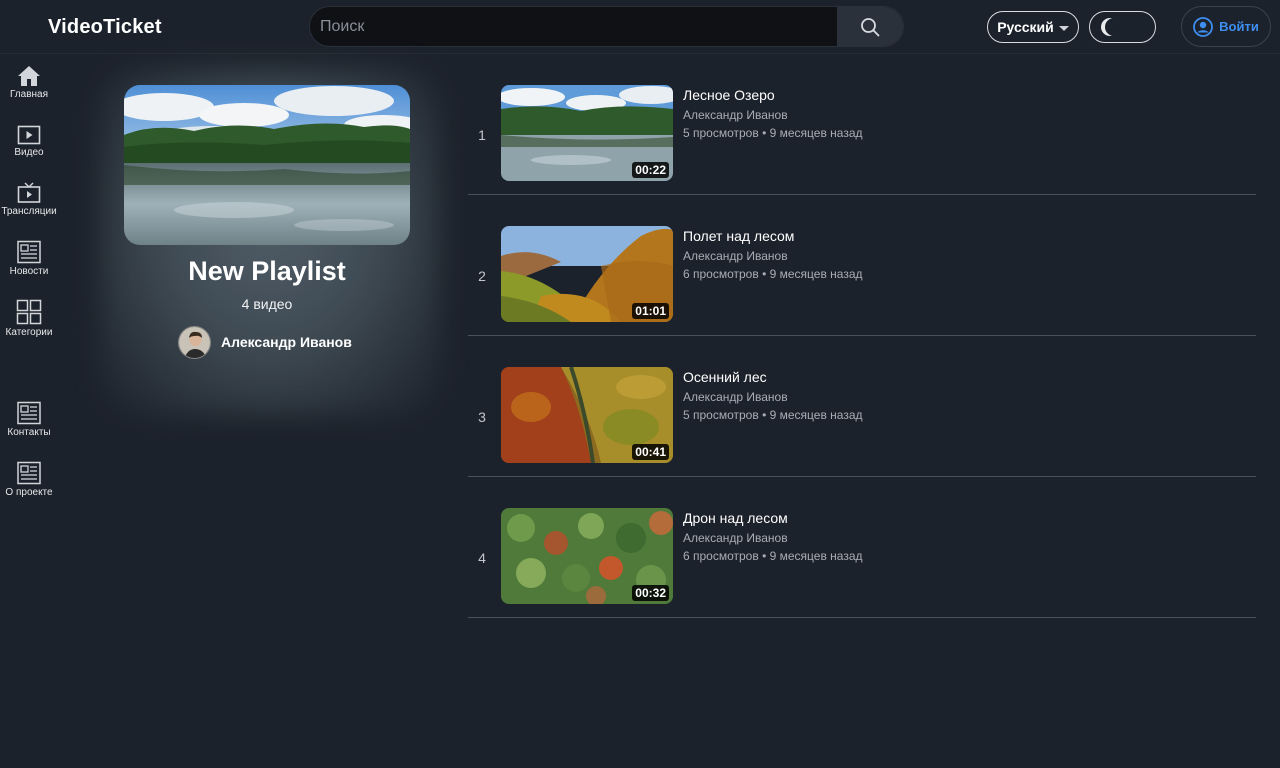  What do you see at coordinates (735, 518) in the screenshot?
I see `video-title: Дрон над лесом` at bounding box center [735, 518].